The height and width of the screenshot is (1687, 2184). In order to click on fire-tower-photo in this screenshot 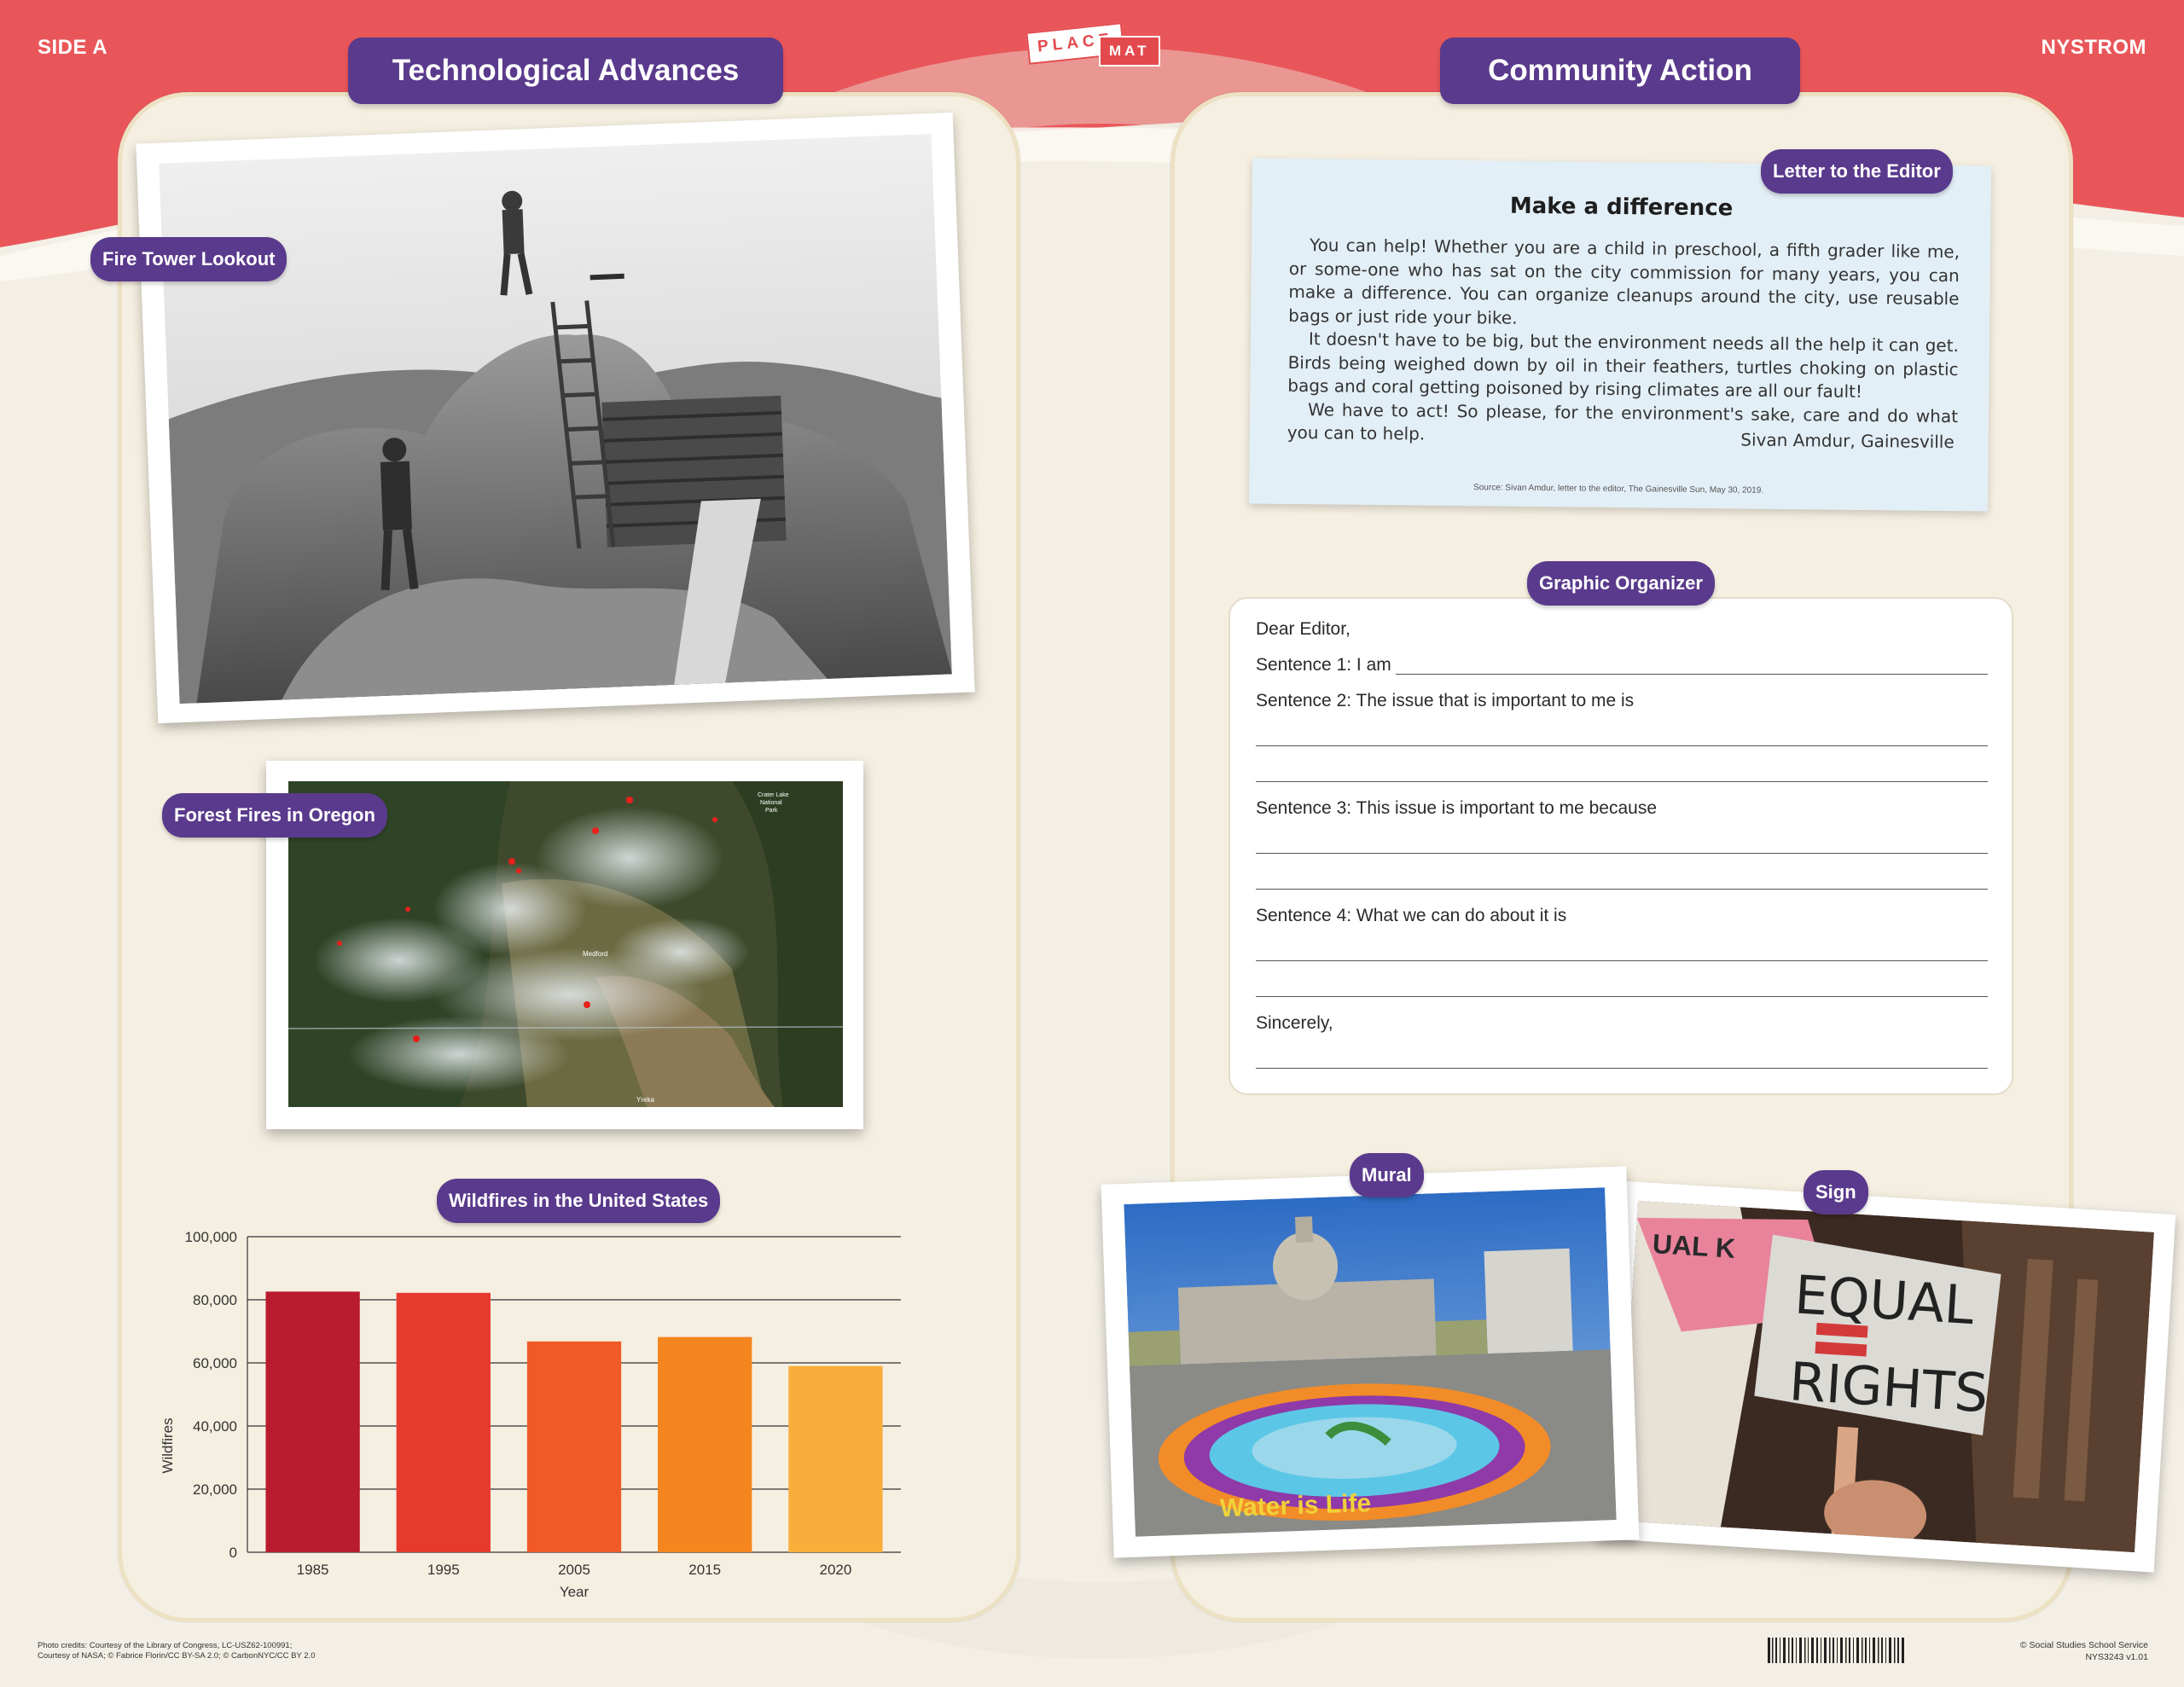, I will do `click(556, 418)`.